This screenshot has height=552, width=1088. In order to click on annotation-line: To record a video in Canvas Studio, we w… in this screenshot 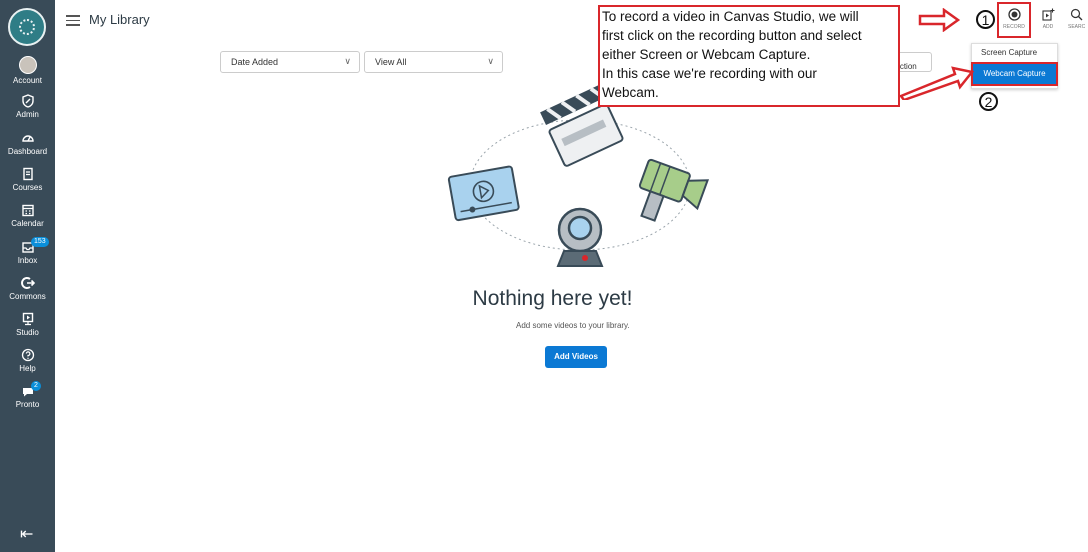, I will do `click(730, 16)`.